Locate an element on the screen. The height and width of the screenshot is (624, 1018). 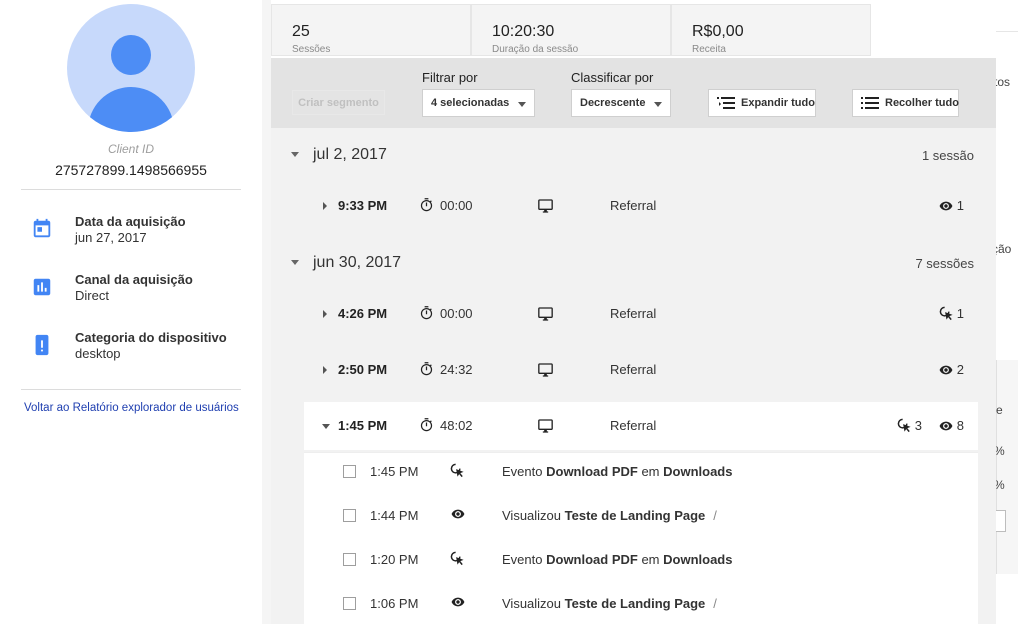
expand-all-label: Expandir tudo is located at coordinates (778, 103).